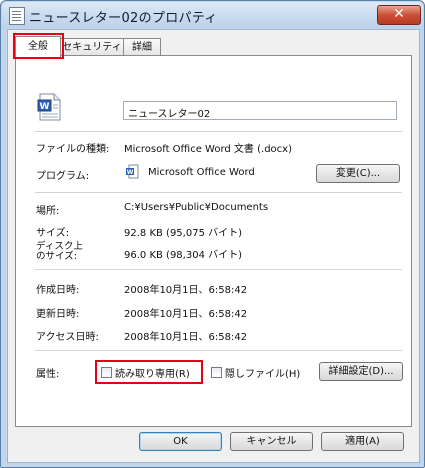 The height and width of the screenshot is (468, 425). What do you see at coordinates (106, 372) in the screenshot?
I see `readonly-checkbox` at bounding box center [106, 372].